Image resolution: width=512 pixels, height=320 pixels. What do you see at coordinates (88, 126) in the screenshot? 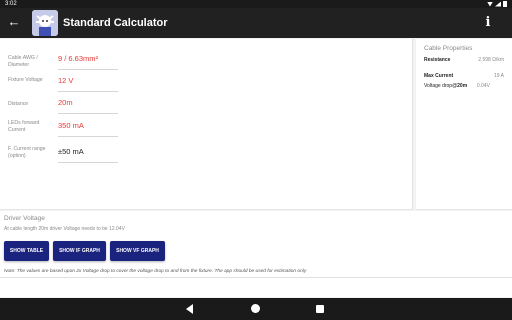
I see `led-current-field: 350 mA` at bounding box center [88, 126].